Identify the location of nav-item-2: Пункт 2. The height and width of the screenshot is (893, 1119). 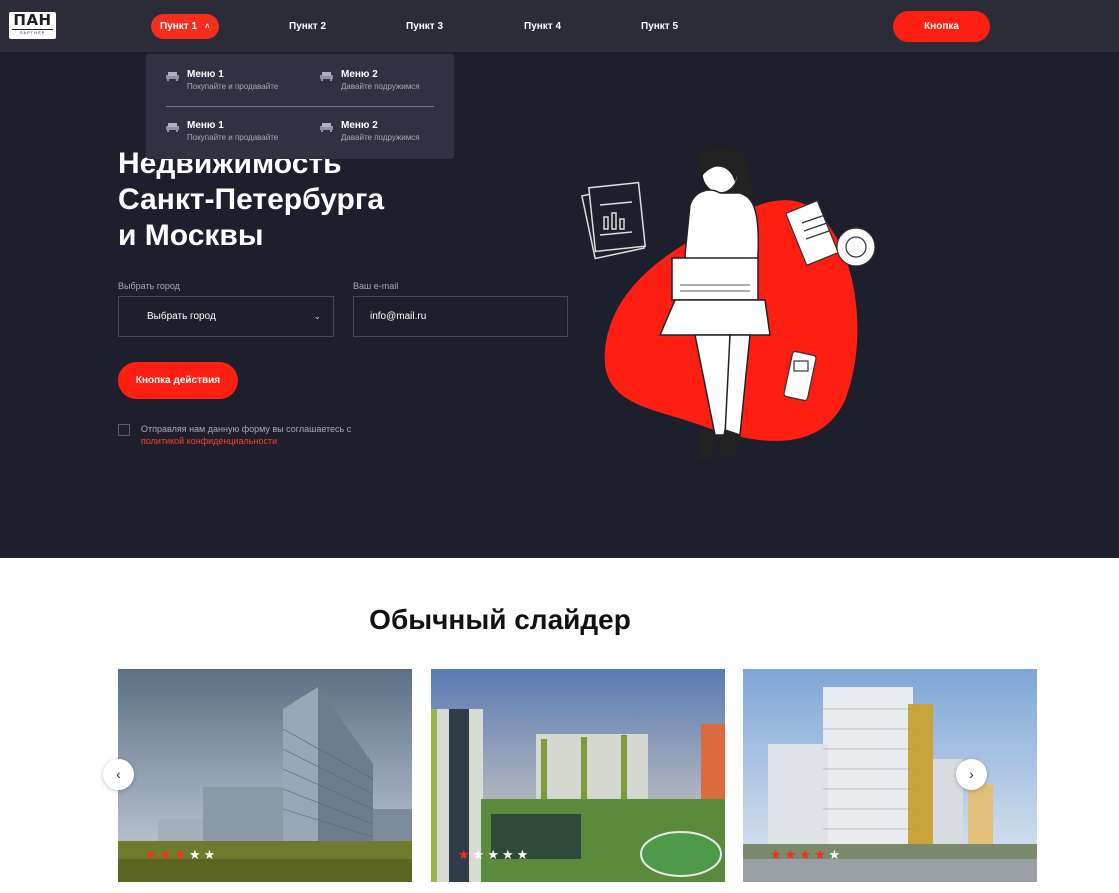
(307, 26).